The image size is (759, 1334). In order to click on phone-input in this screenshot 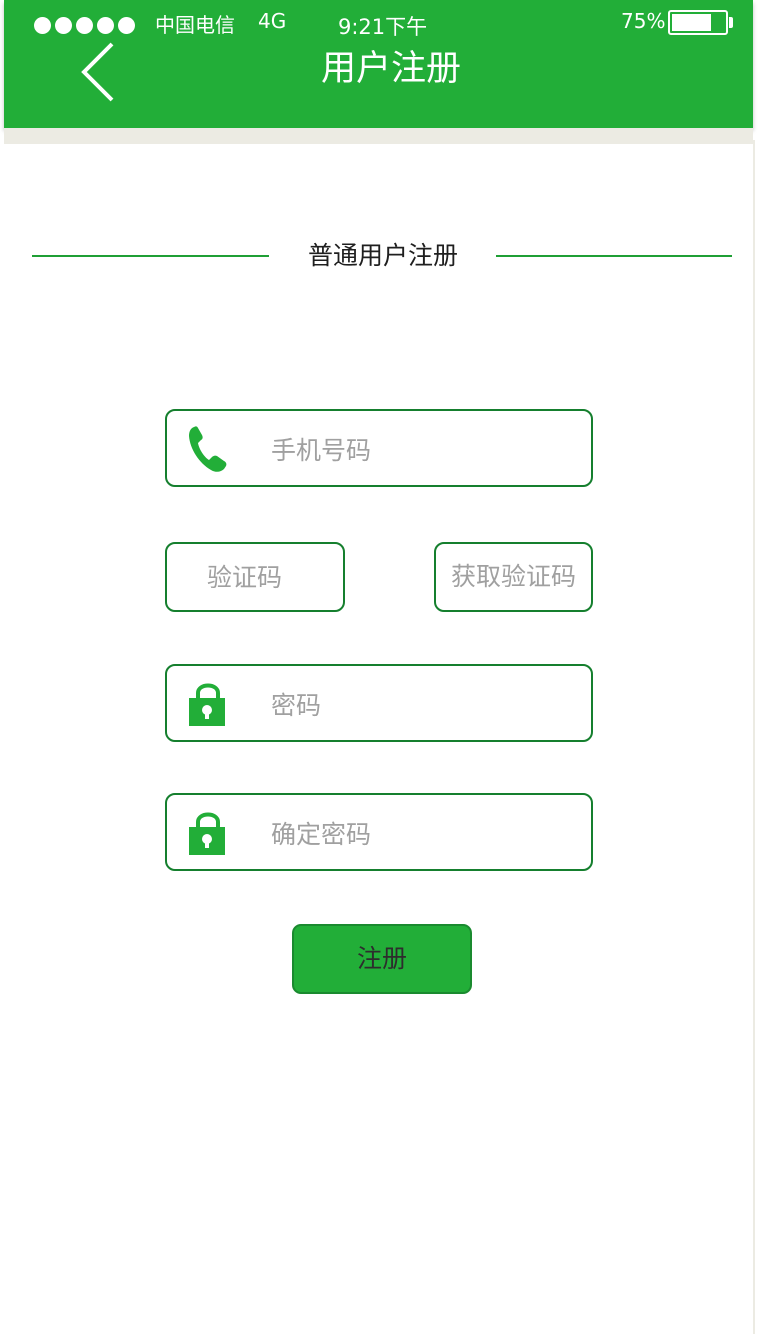, I will do `click(421, 450)`.